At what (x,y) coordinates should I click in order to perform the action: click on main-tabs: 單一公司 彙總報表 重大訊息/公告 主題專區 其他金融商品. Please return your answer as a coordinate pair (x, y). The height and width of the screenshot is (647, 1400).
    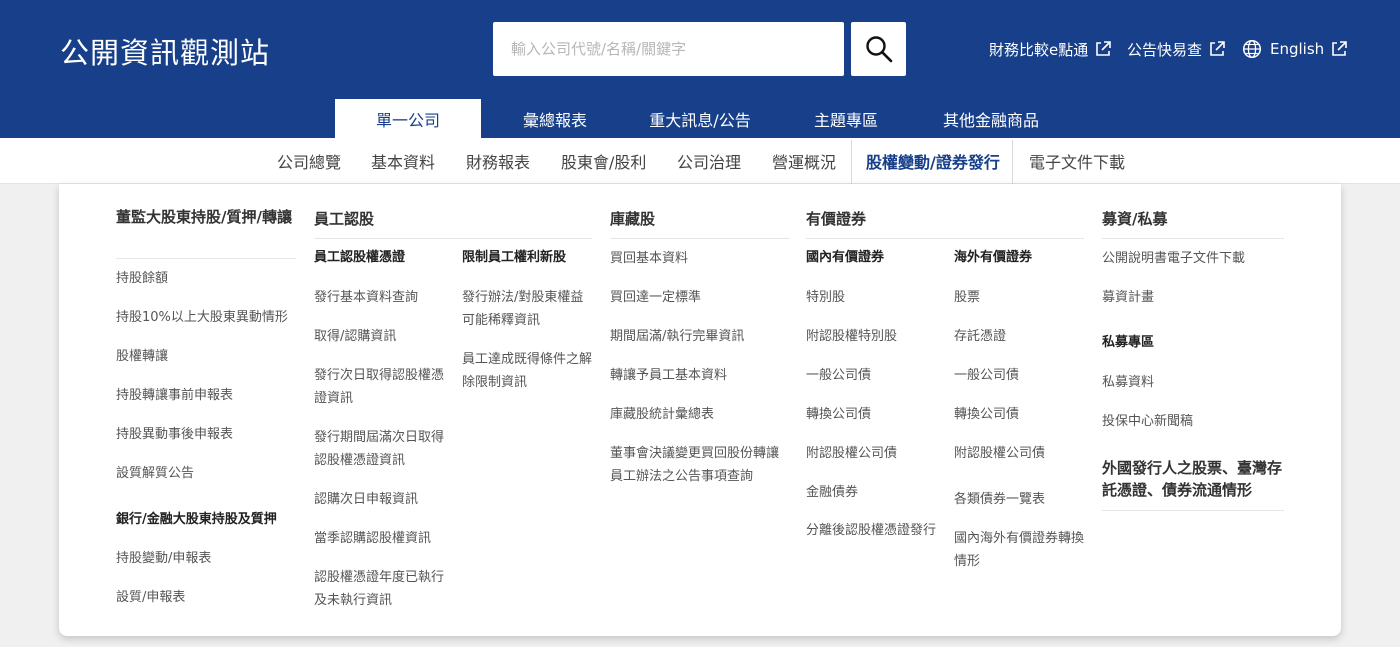
    Looking at the image, I should click on (700, 118).